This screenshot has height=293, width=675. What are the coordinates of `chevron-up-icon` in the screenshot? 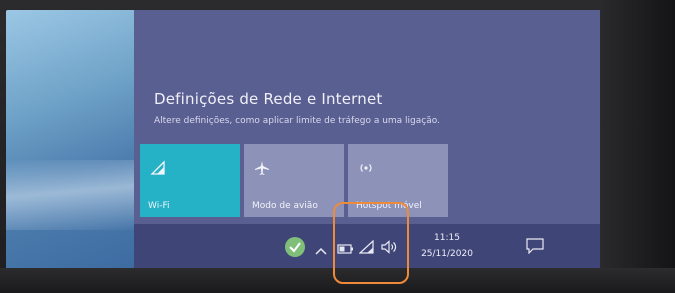 It's located at (321, 250).